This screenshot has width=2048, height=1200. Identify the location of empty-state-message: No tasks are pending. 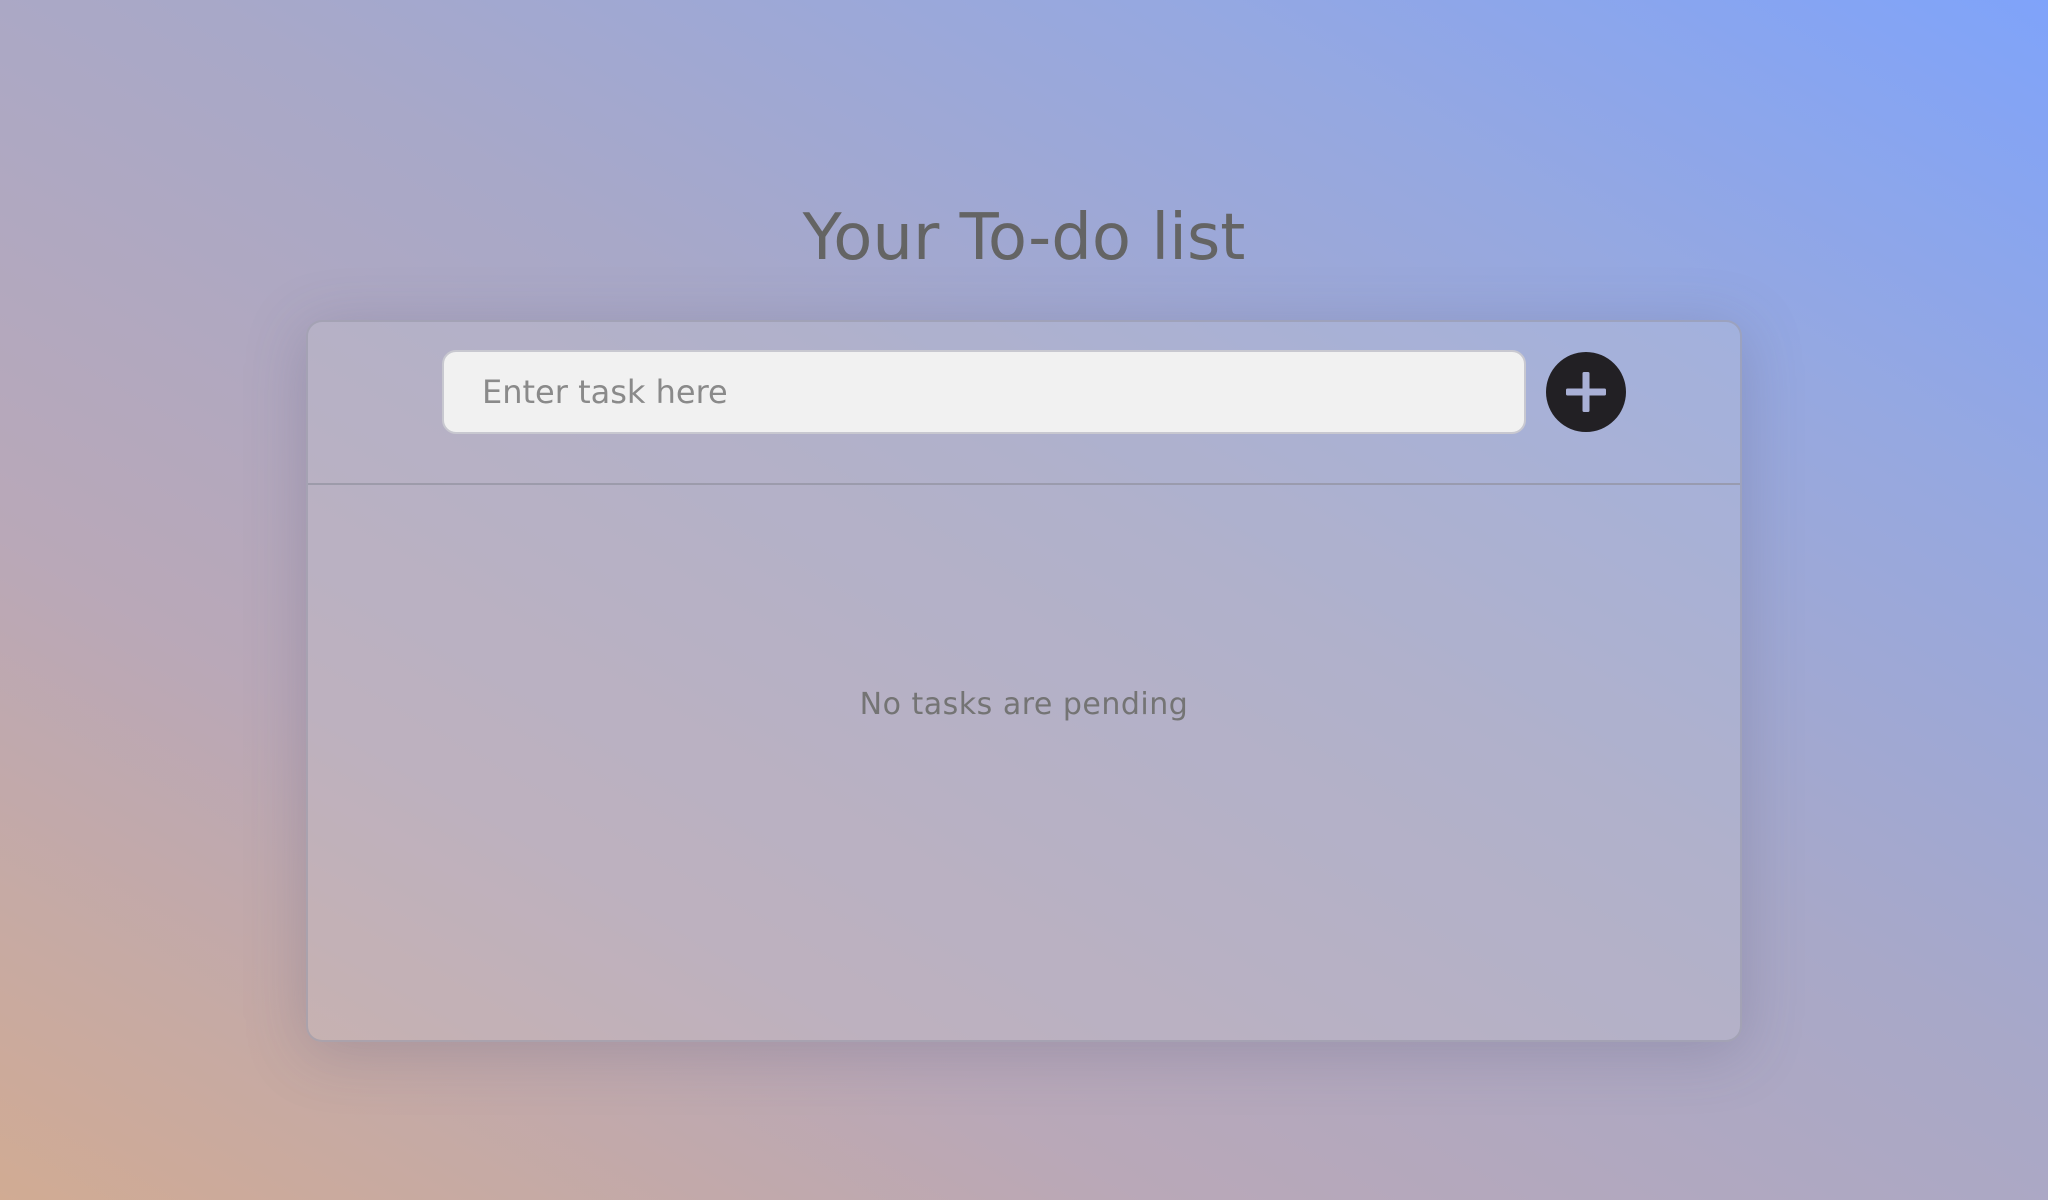
(1024, 704).